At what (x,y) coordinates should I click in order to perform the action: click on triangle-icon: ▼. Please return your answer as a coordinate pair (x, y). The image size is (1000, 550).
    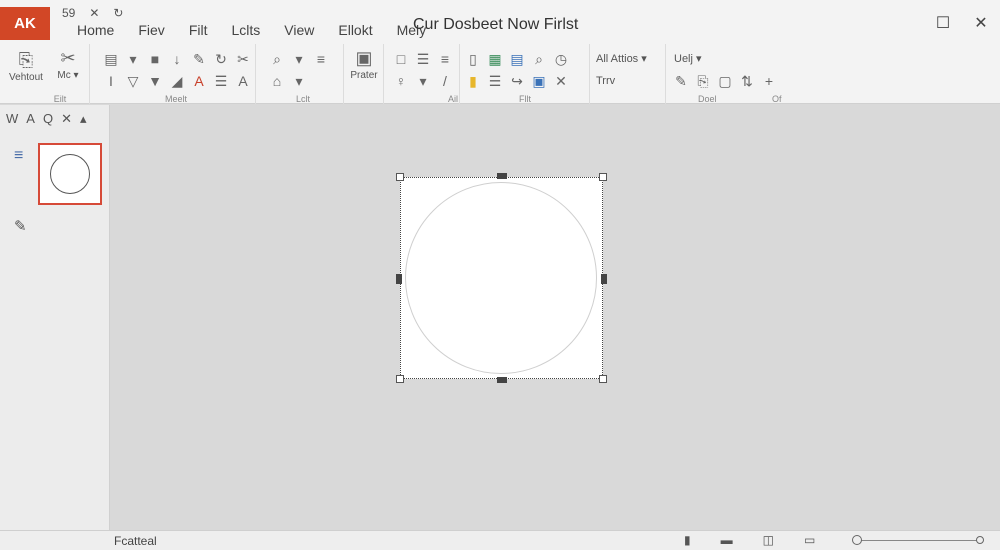
    Looking at the image, I should click on (155, 81).